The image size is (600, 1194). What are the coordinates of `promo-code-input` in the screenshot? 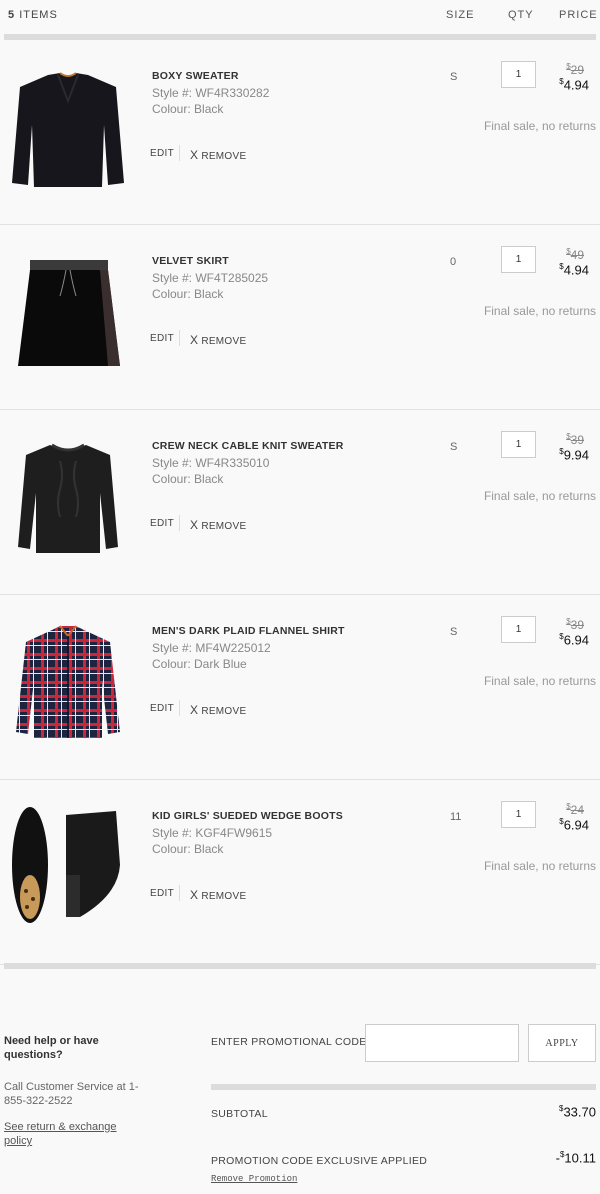 It's located at (442, 1043).